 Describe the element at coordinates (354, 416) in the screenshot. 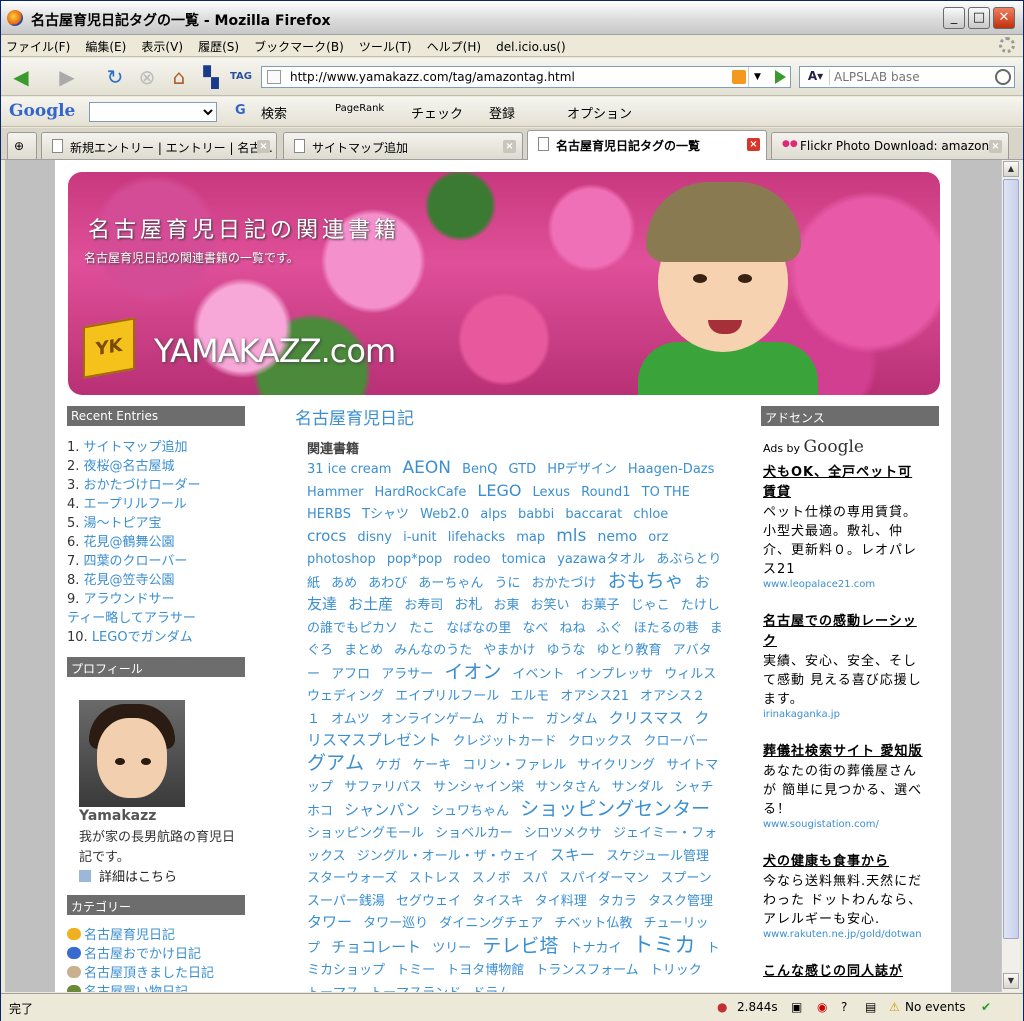

I see `main-title: 名古屋育児日記` at that location.